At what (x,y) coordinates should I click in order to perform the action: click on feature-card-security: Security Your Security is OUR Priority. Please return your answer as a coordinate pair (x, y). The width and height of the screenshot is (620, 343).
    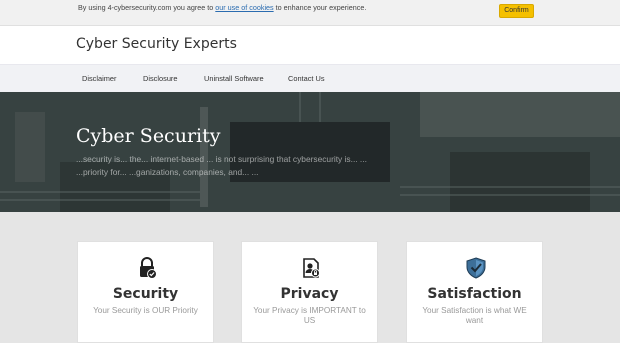
    Looking at the image, I should click on (145, 292).